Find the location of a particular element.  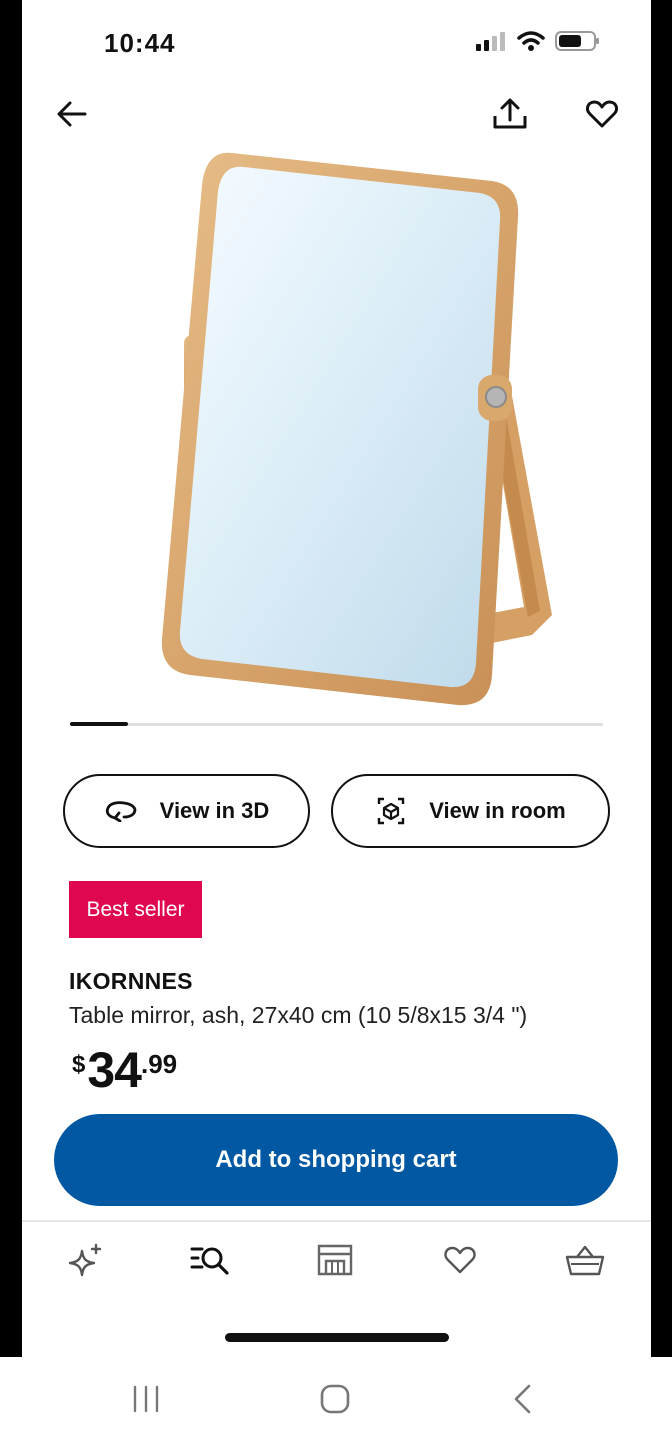

carousel-progress-indicator is located at coordinates (99, 724).